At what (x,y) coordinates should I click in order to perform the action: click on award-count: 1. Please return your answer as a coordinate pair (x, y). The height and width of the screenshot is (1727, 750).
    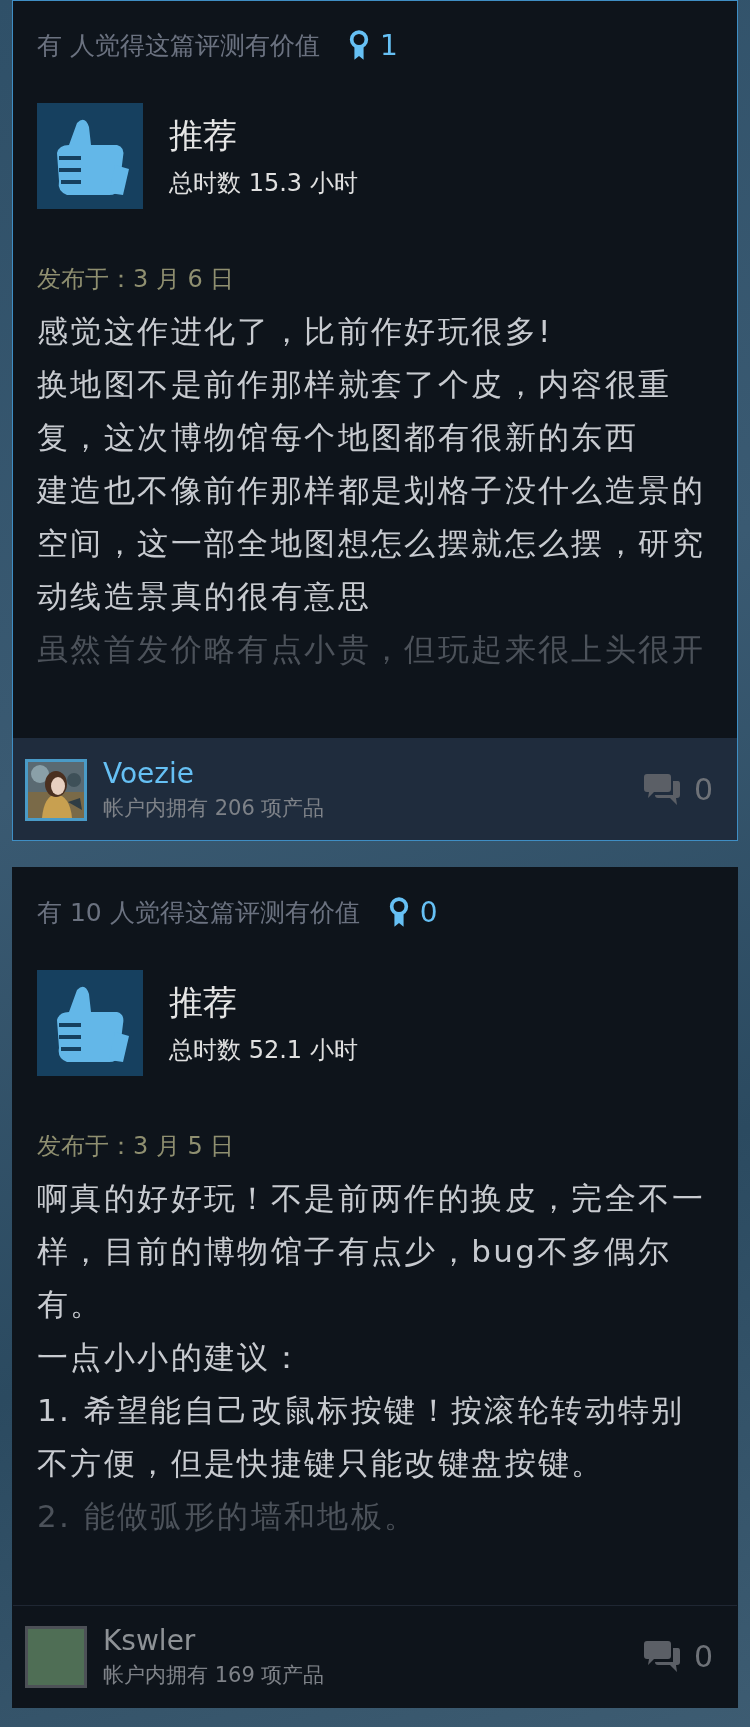
    Looking at the image, I should click on (388, 45).